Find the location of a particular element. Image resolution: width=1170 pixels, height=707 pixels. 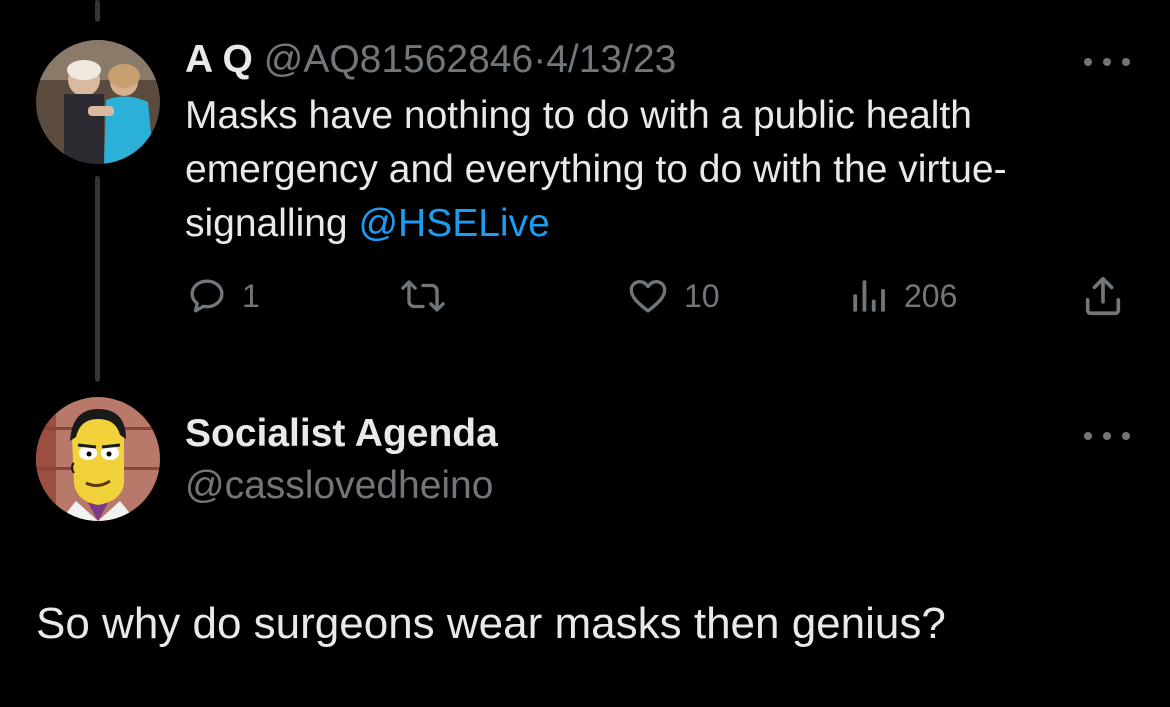

avatar-aq-image is located at coordinates (98, 102).